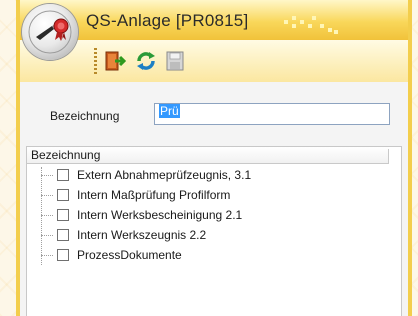  I want to click on exit-button, so click(116, 61).